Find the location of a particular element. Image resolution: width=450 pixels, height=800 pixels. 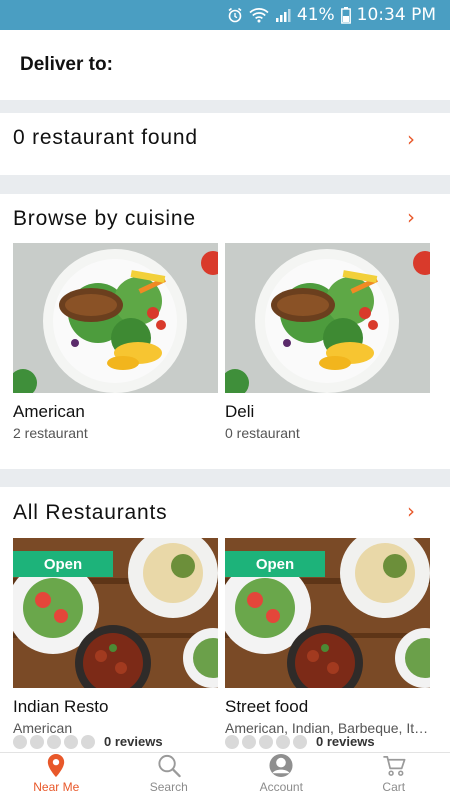

all-restaurants-title: All Restaurants is located at coordinates (90, 512).